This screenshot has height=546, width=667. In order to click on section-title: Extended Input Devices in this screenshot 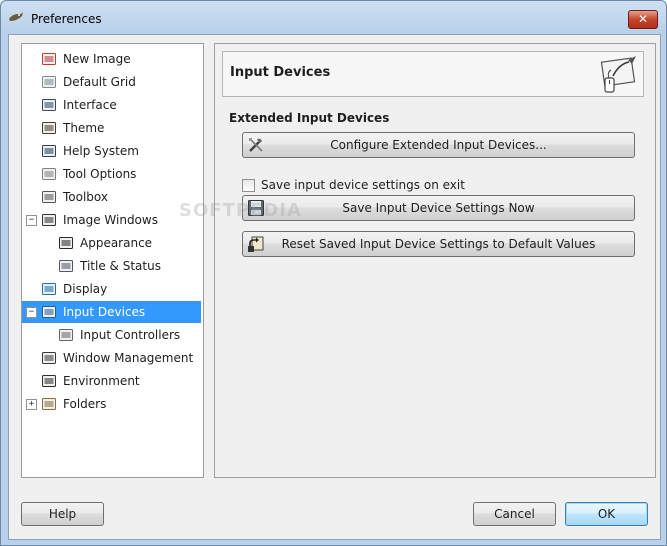, I will do `click(309, 118)`.